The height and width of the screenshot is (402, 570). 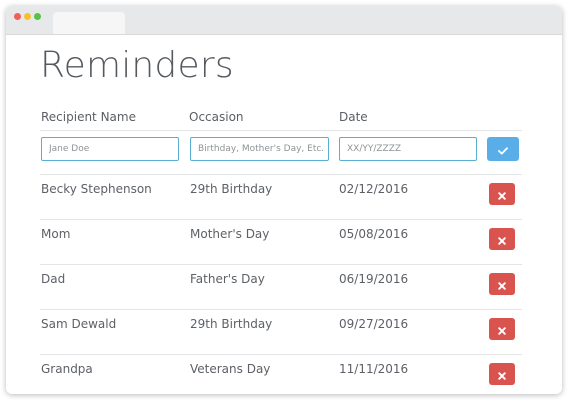 I want to click on close-window-dot-icon, so click(x=17, y=16).